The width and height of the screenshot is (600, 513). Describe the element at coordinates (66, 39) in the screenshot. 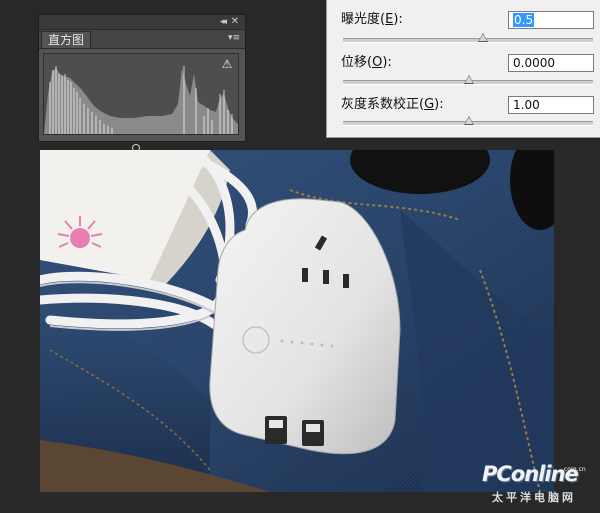

I see `tab-histogram: 直方图` at that location.